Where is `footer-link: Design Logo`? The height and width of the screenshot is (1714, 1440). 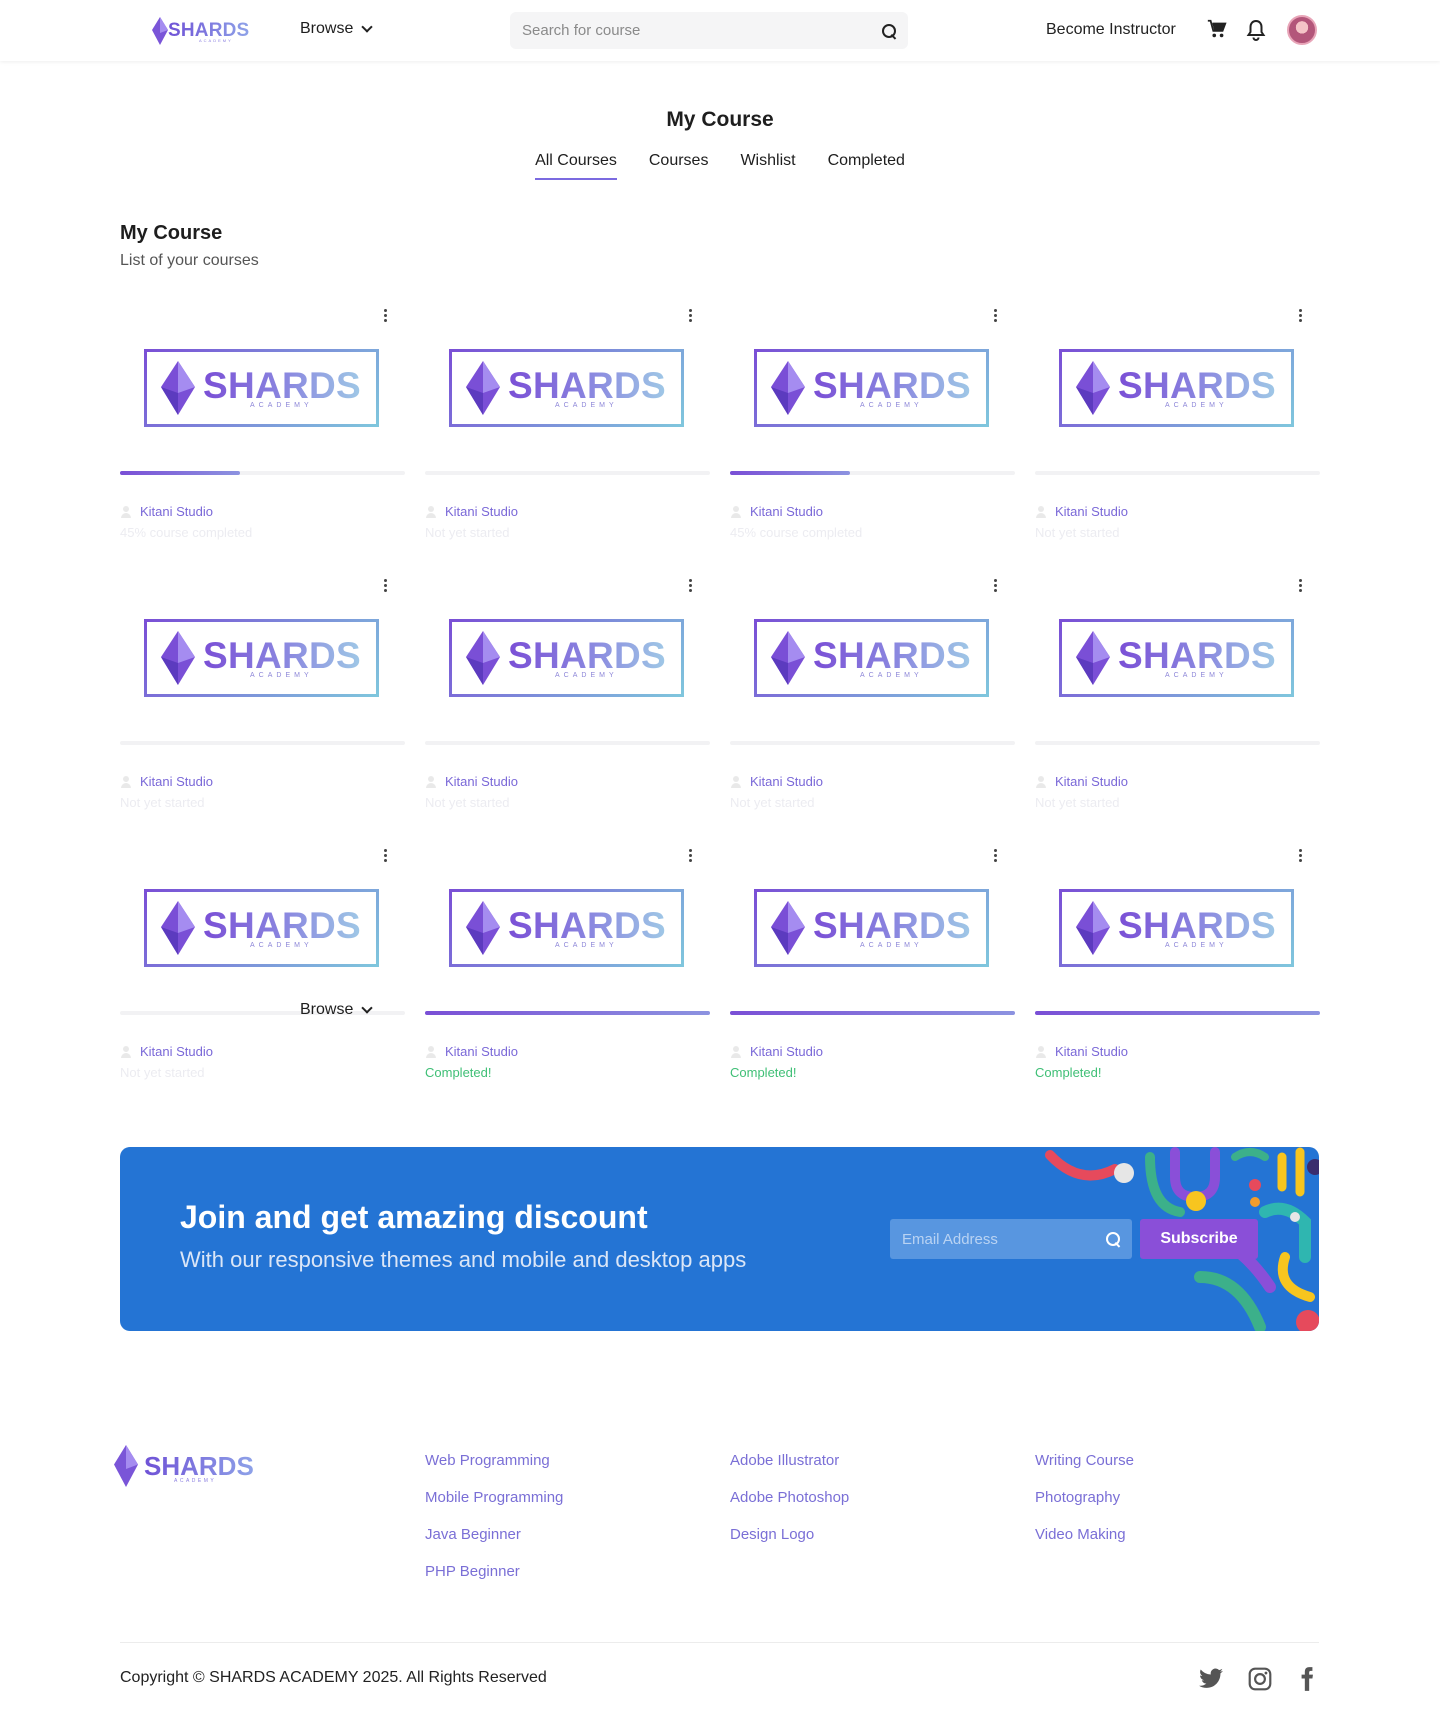
footer-link: Design Logo is located at coordinates (789, 1534).